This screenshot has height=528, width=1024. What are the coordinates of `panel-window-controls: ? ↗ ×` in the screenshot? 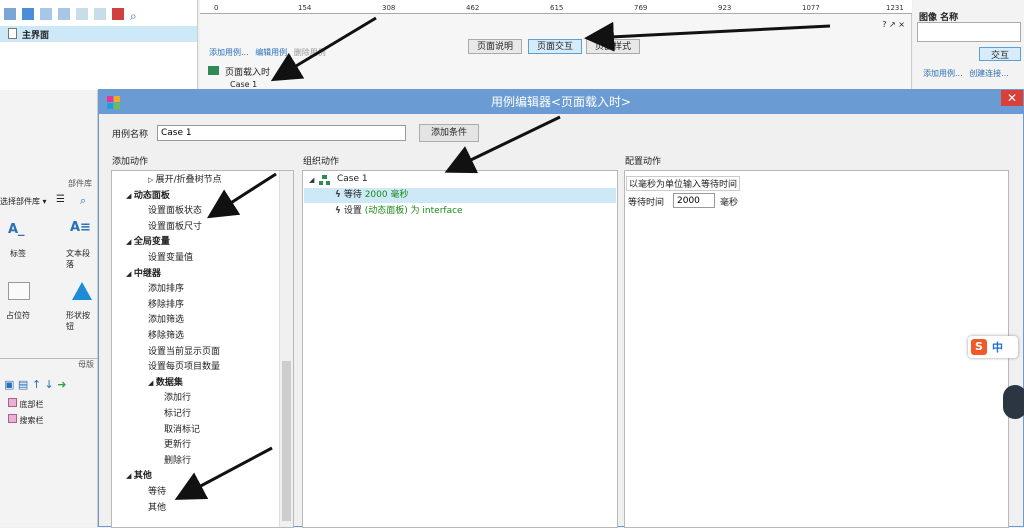 It's located at (893, 24).